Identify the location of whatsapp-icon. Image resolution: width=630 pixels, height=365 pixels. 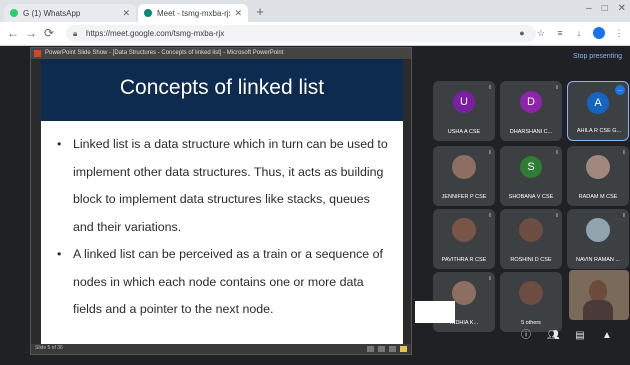
(14, 13).